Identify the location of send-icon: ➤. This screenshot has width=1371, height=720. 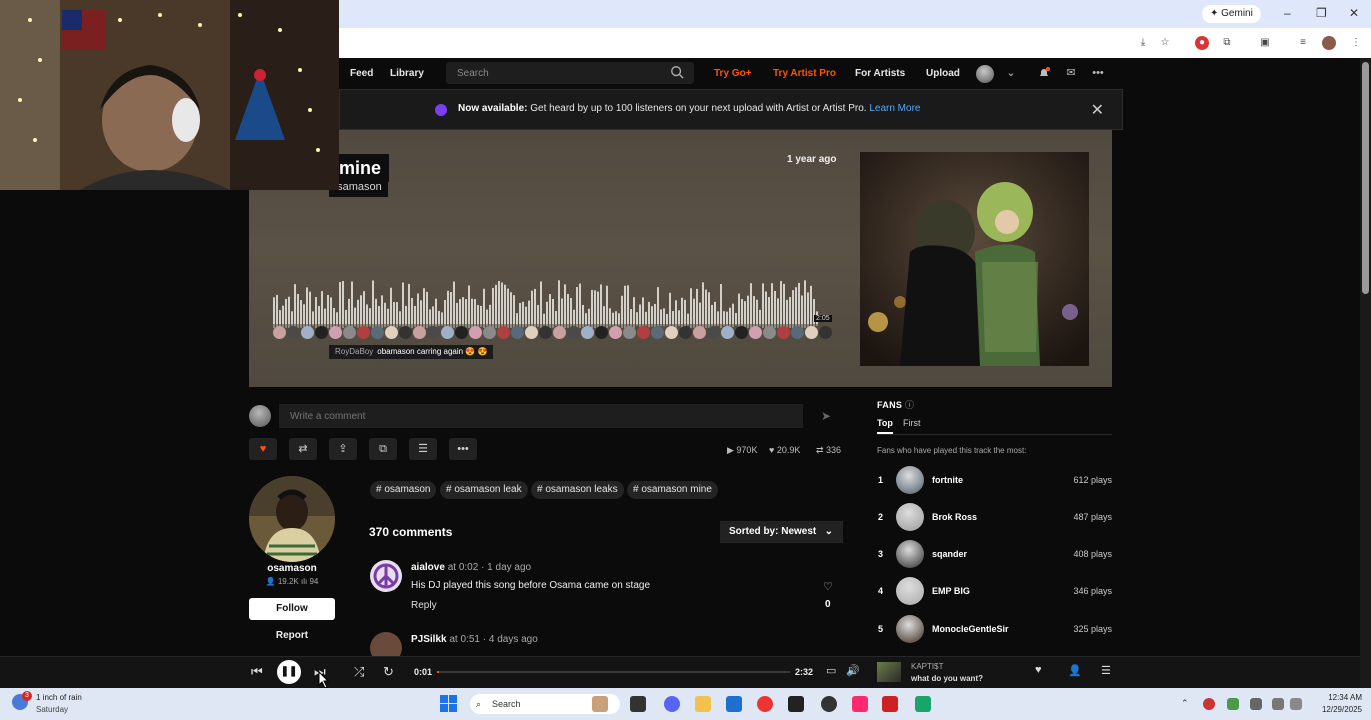
(826, 416).